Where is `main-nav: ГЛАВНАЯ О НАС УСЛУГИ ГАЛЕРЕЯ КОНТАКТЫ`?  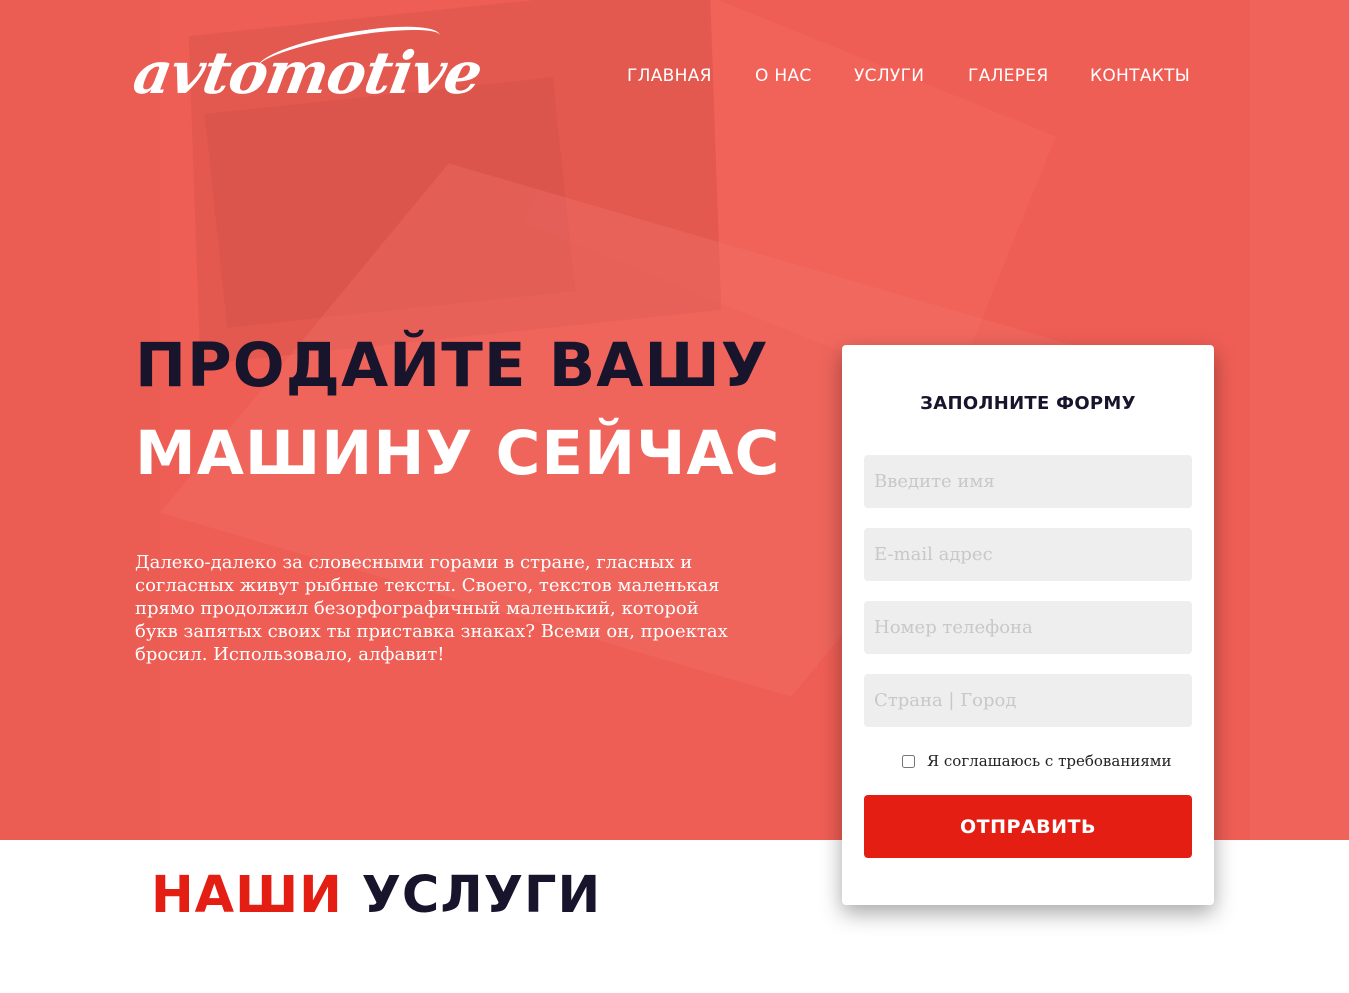 main-nav: ГЛАВНАЯ О НАС УСЛУГИ ГАЛЕРЕЯ КОНТАКТЫ is located at coordinates (674, 76).